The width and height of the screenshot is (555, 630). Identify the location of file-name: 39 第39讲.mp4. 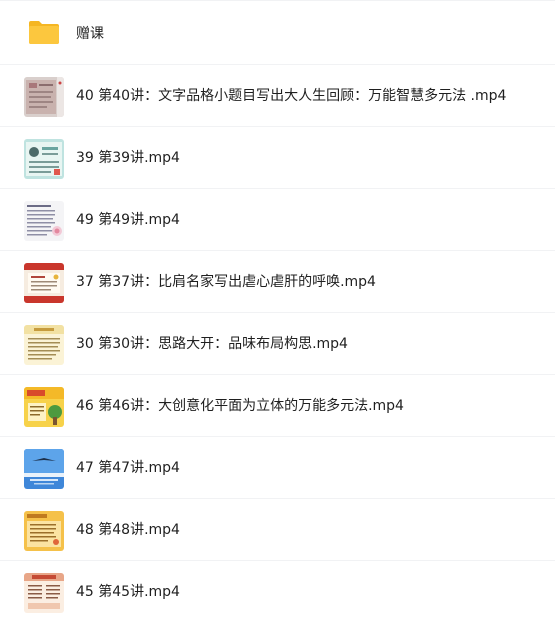
(128, 158).